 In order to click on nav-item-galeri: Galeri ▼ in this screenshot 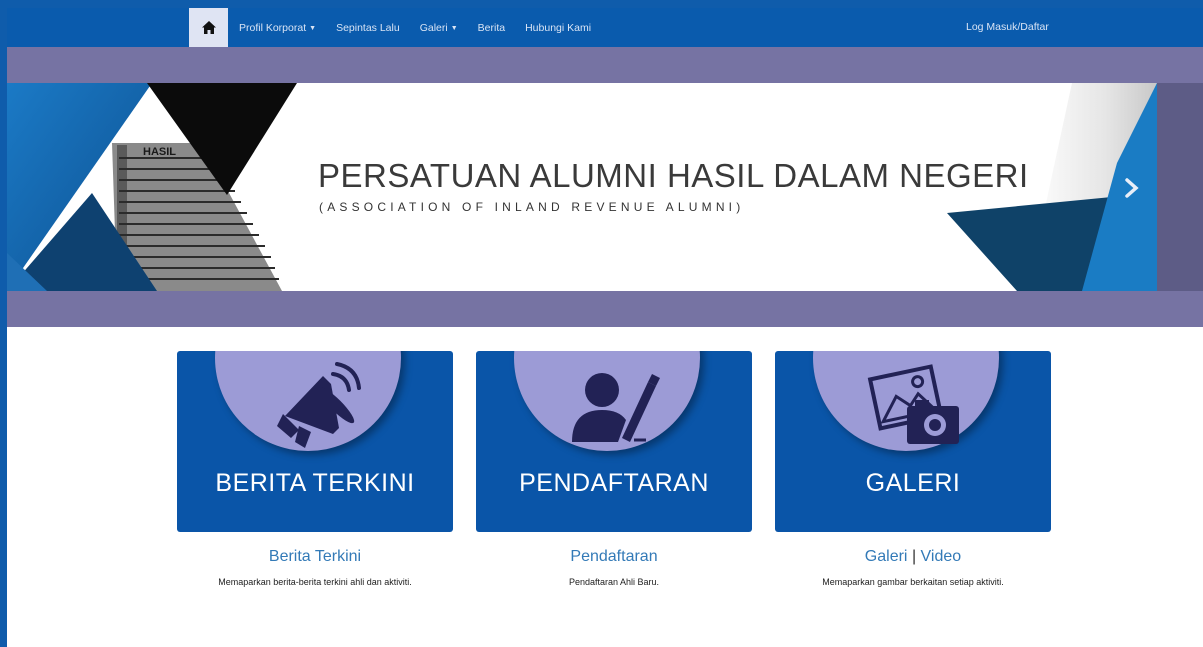, I will do `click(439, 28)`.